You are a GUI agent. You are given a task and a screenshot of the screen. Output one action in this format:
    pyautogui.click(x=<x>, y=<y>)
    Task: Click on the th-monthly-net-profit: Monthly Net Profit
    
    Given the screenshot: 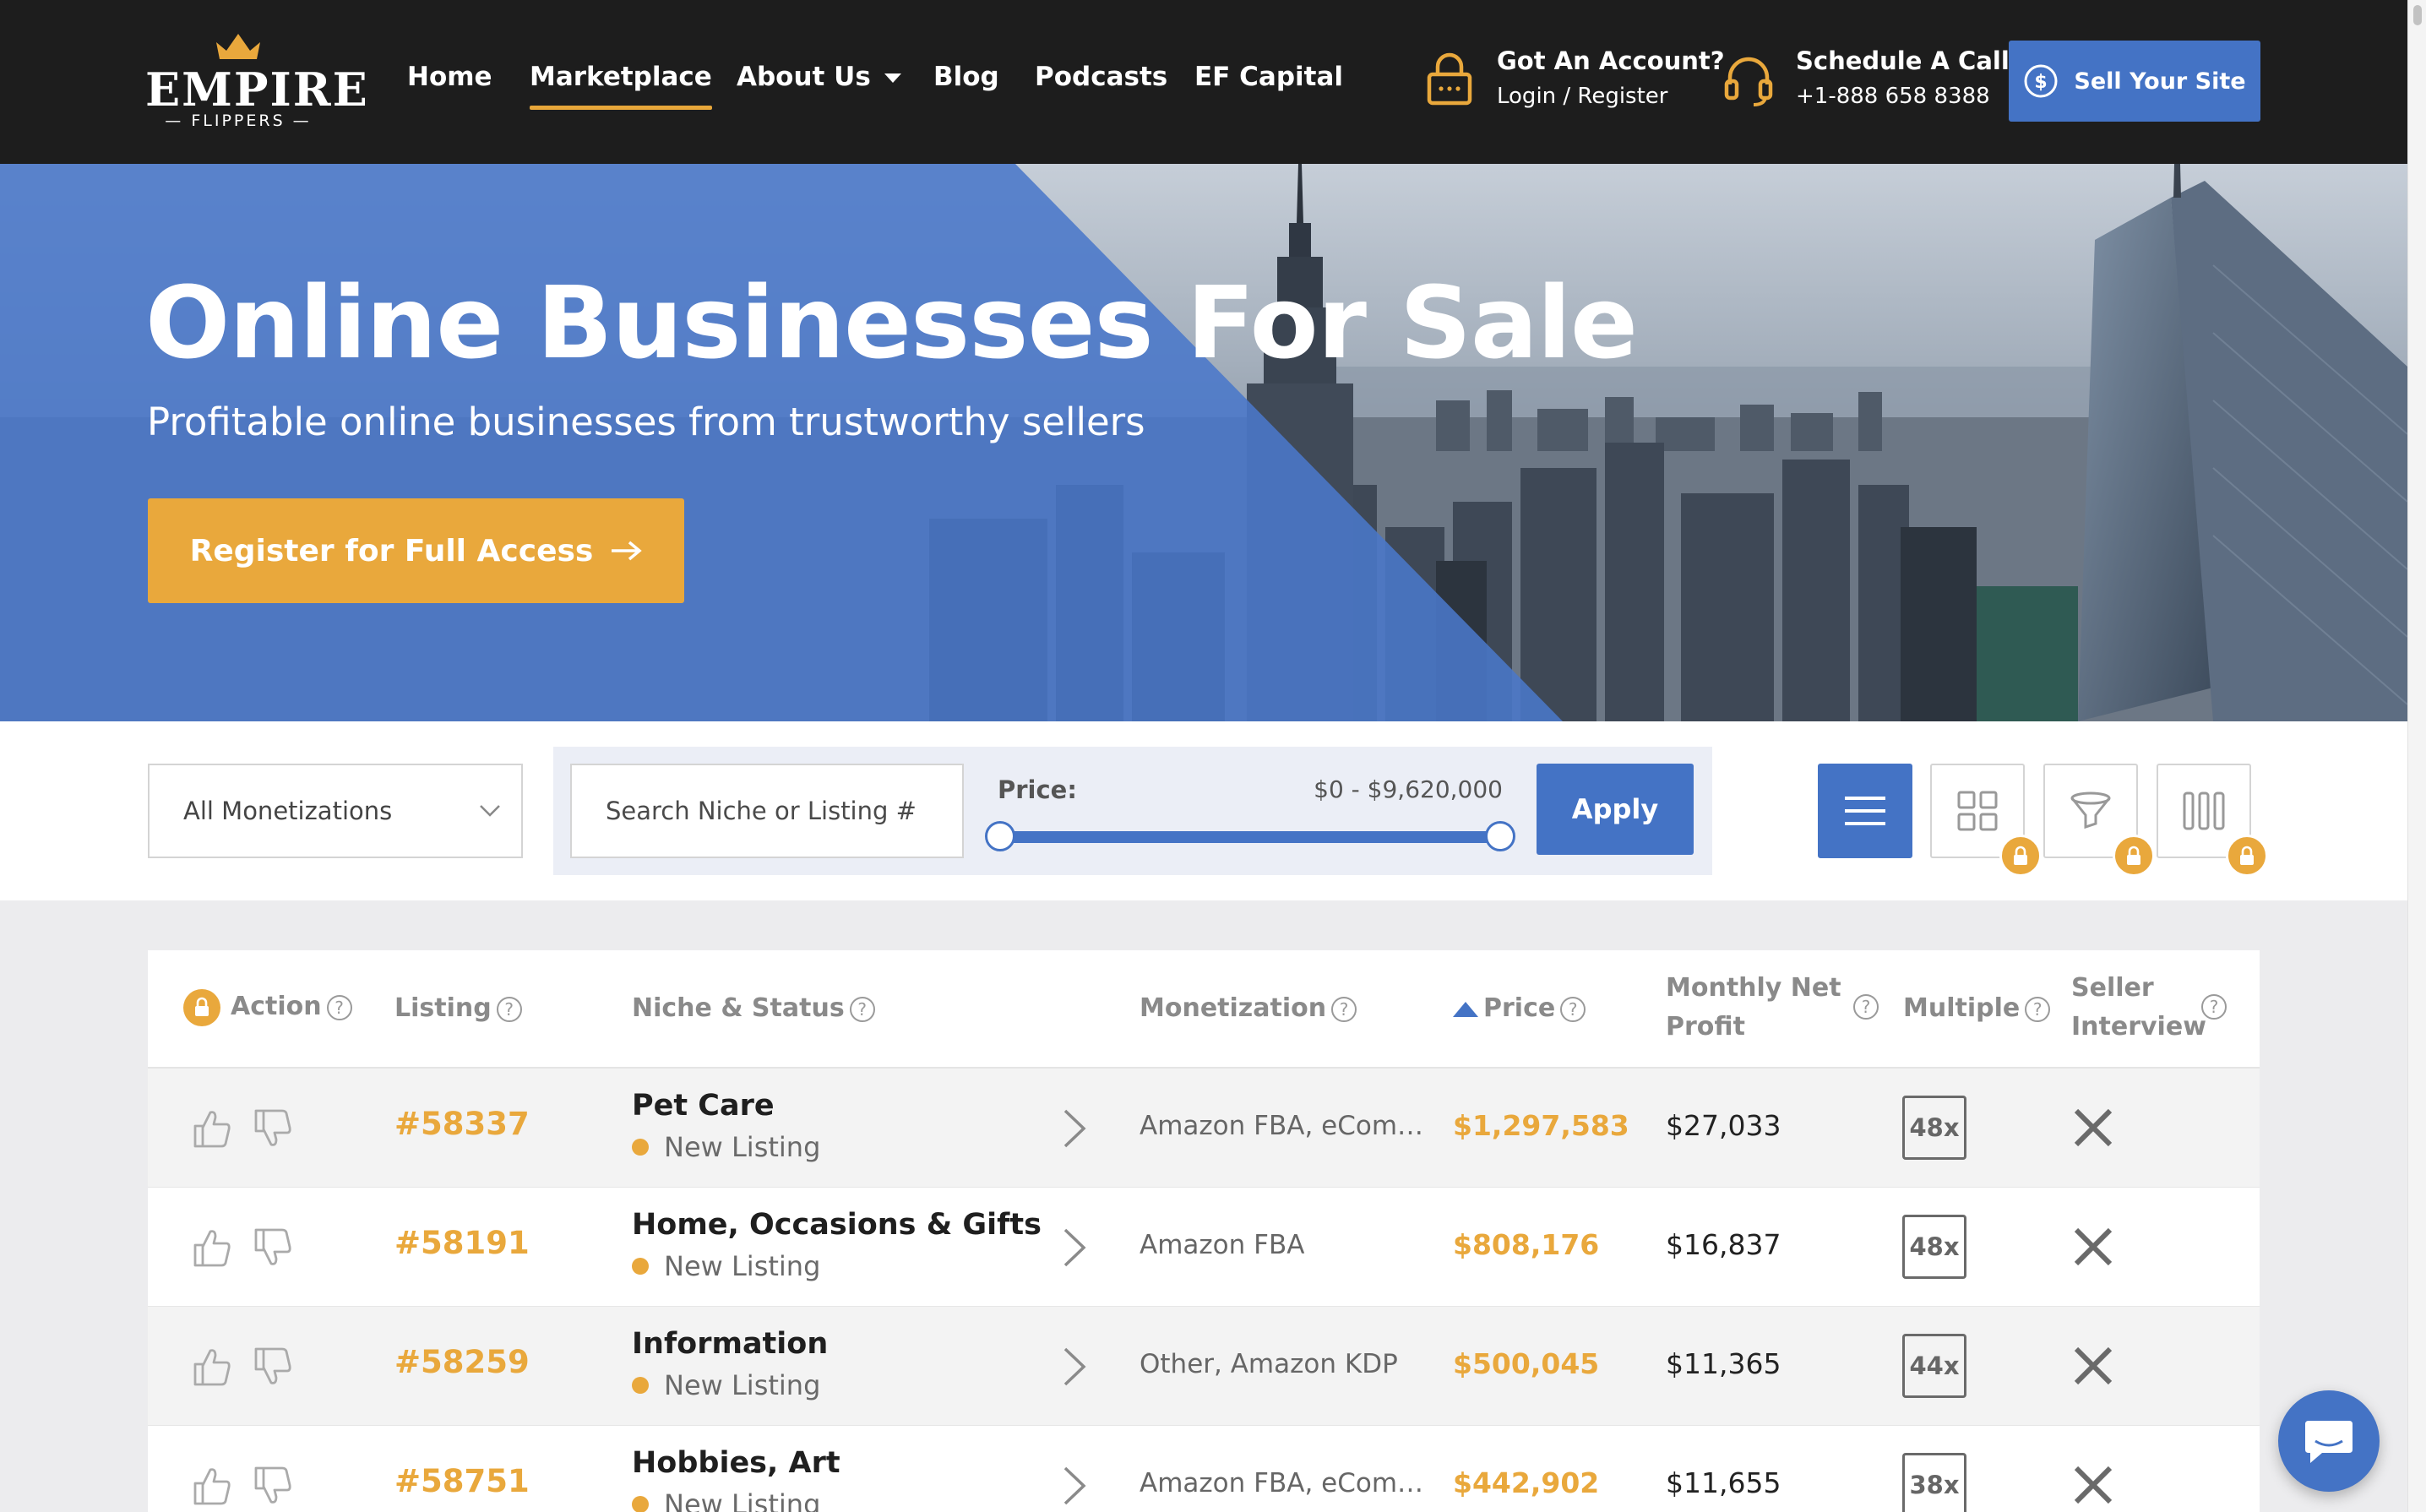 What is the action you would take?
    pyautogui.click(x=1753, y=1008)
    